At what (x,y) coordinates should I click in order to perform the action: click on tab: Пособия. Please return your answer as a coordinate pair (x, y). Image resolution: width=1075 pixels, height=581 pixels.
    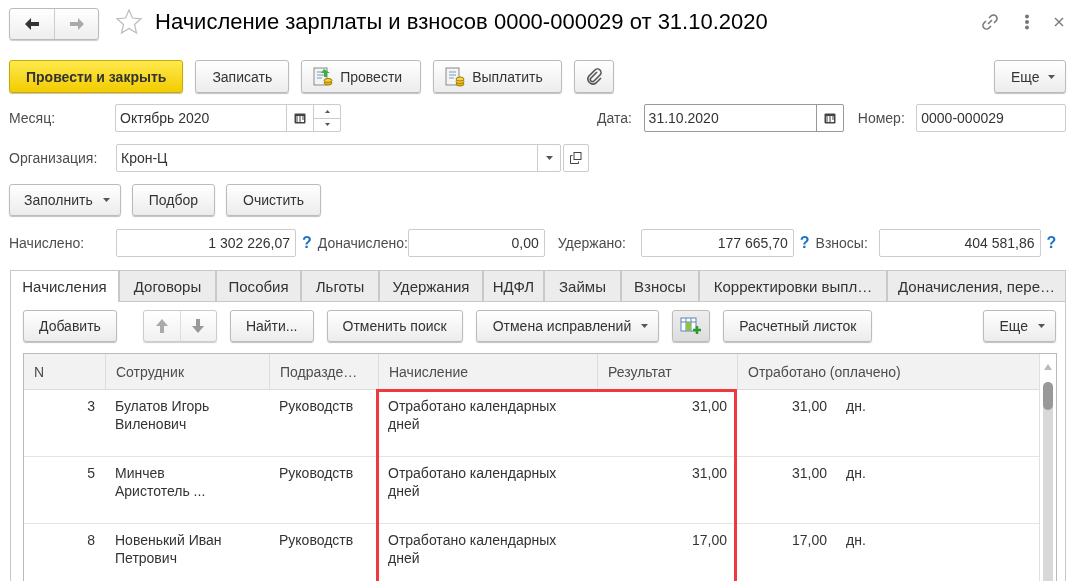
    Looking at the image, I should click on (258, 285).